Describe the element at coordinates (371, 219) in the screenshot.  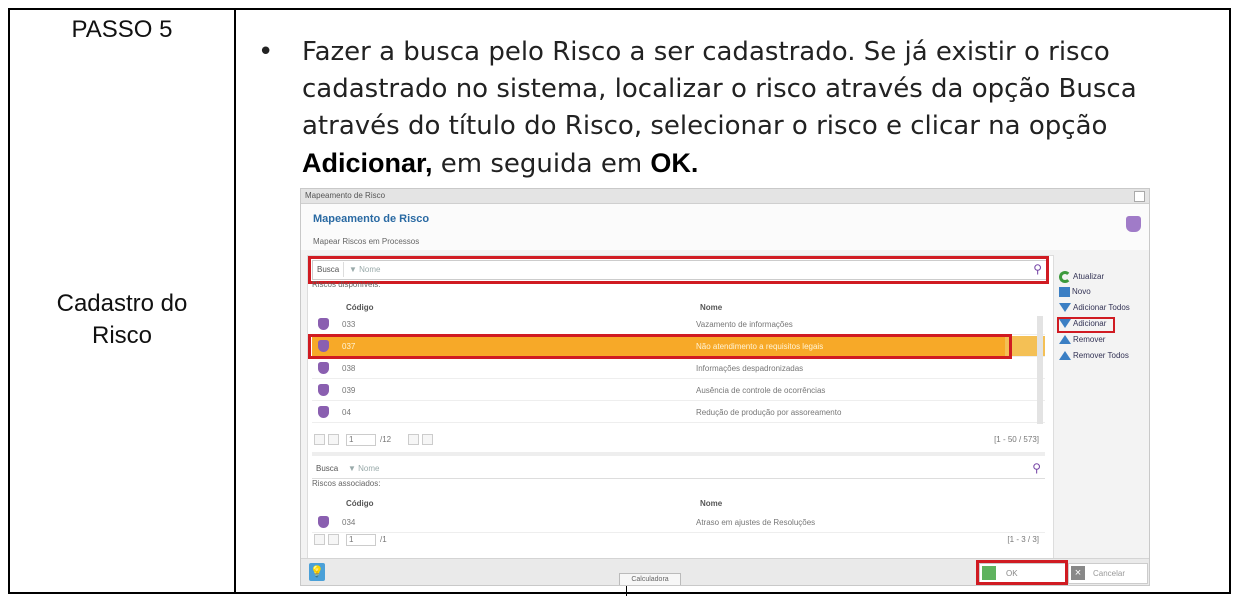
I see `app-heading: Mapeamento de Risco` at that location.